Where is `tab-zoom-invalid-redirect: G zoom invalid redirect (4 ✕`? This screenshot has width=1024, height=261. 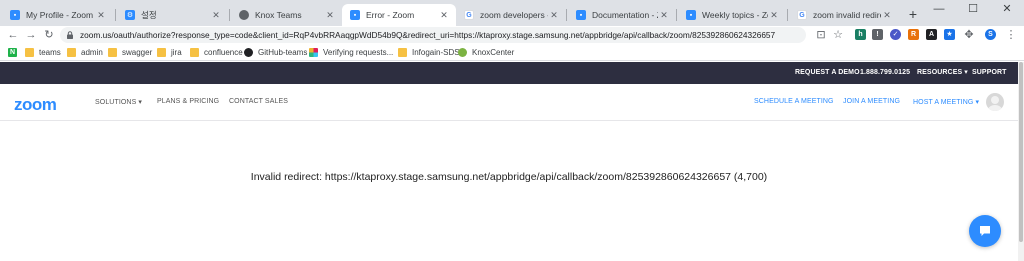
tab-zoom-invalid-redirect: G zoom invalid redirect (4 ✕ is located at coordinates (844, 15).